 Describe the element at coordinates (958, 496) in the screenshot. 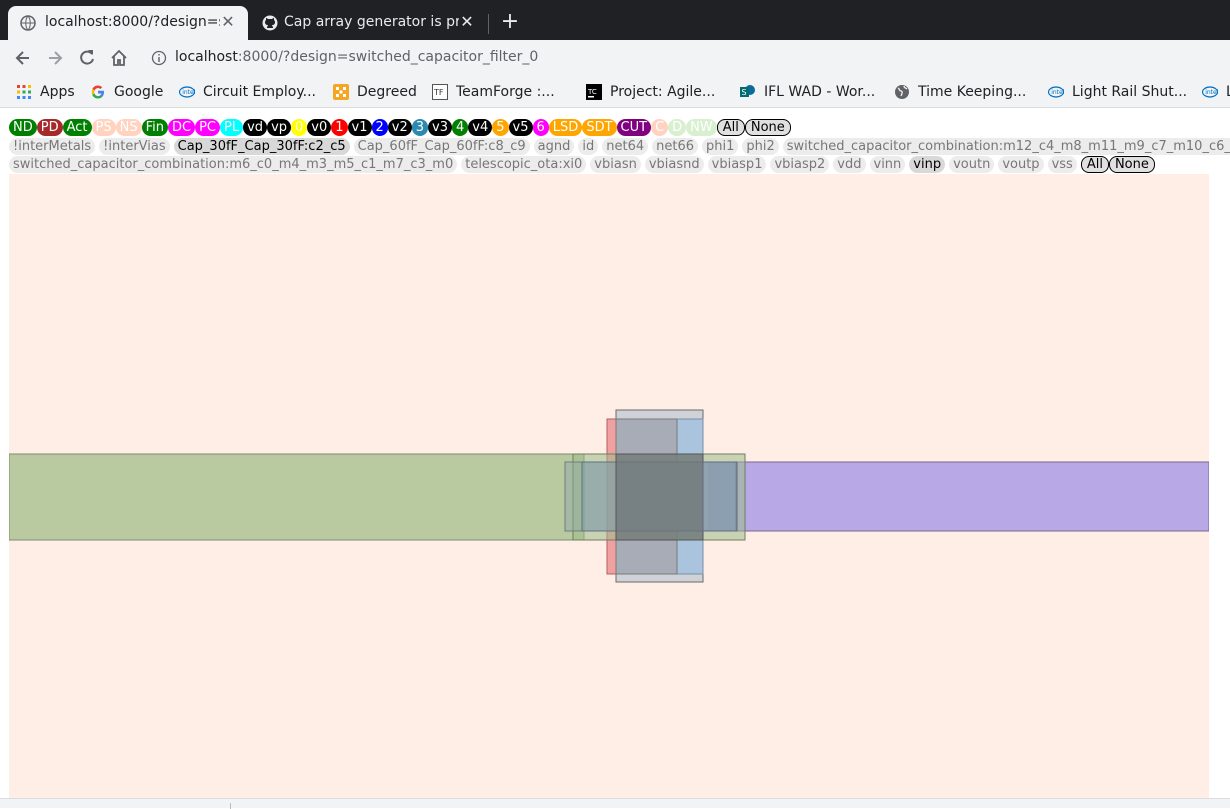

I see `metal-wire-purple` at that location.